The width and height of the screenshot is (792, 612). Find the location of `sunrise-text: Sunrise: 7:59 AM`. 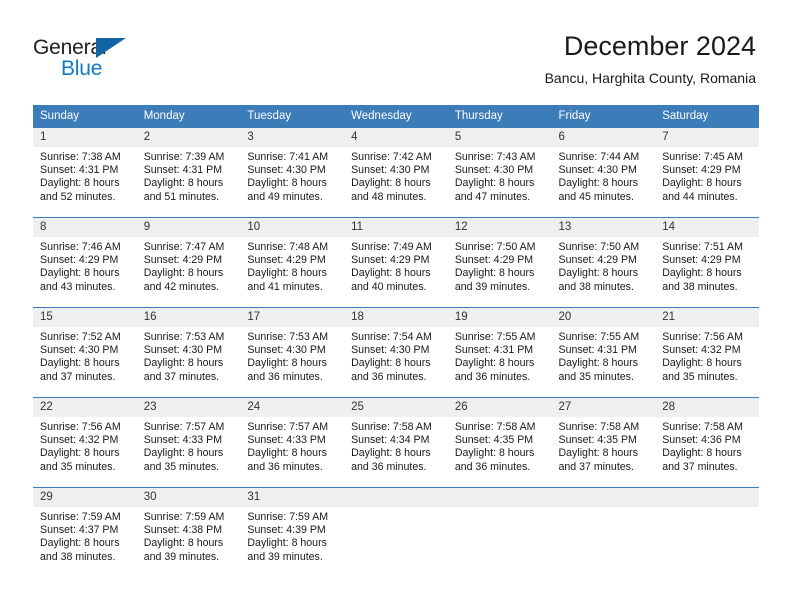

sunrise-text: Sunrise: 7:59 AM is located at coordinates (80, 517).